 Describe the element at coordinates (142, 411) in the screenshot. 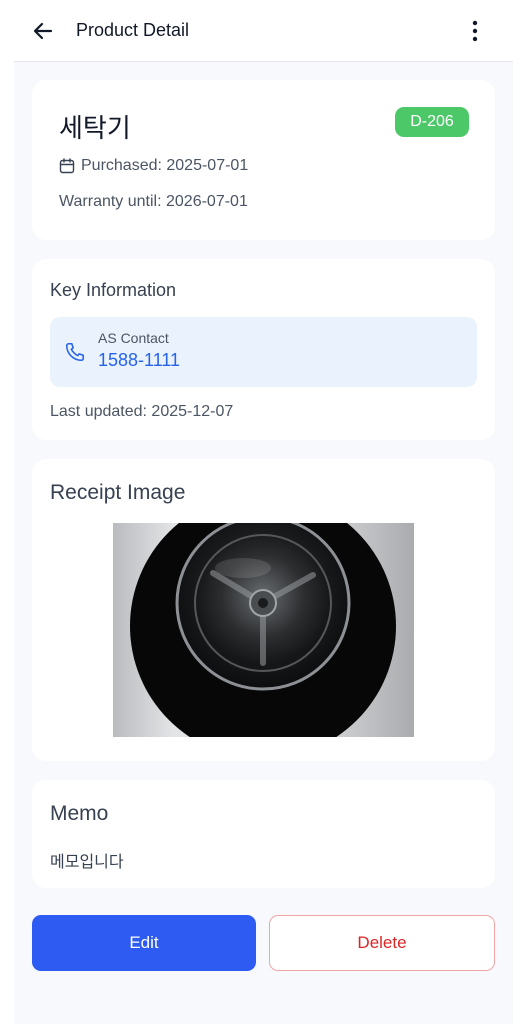

I see `last-updated: Last updated: 2025-12-07` at that location.